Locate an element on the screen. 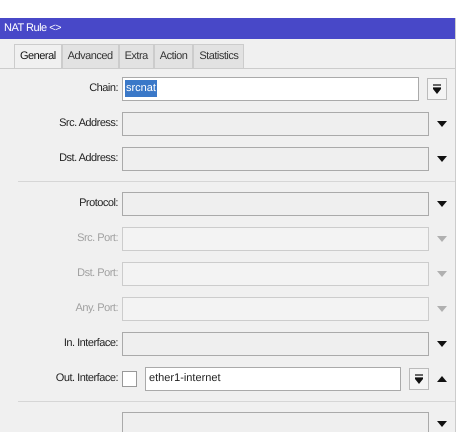 Image resolution: width=458 pixels, height=432 pixels. tab: Statistics is located at coordinates (218, 56).